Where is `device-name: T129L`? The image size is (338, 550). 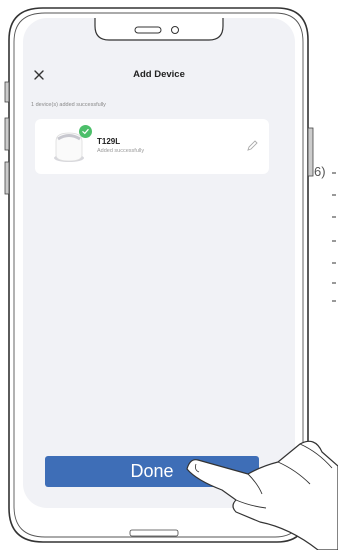 device-name: T129L is located at coordinates (109, 141).